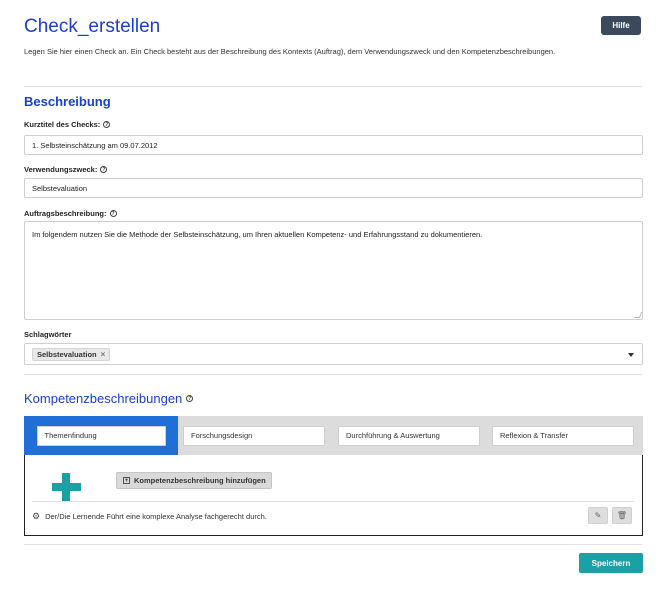 The width and height of the screenshot is (666, 600). I want to click on delete-button: 🗑, so click(622, 515).